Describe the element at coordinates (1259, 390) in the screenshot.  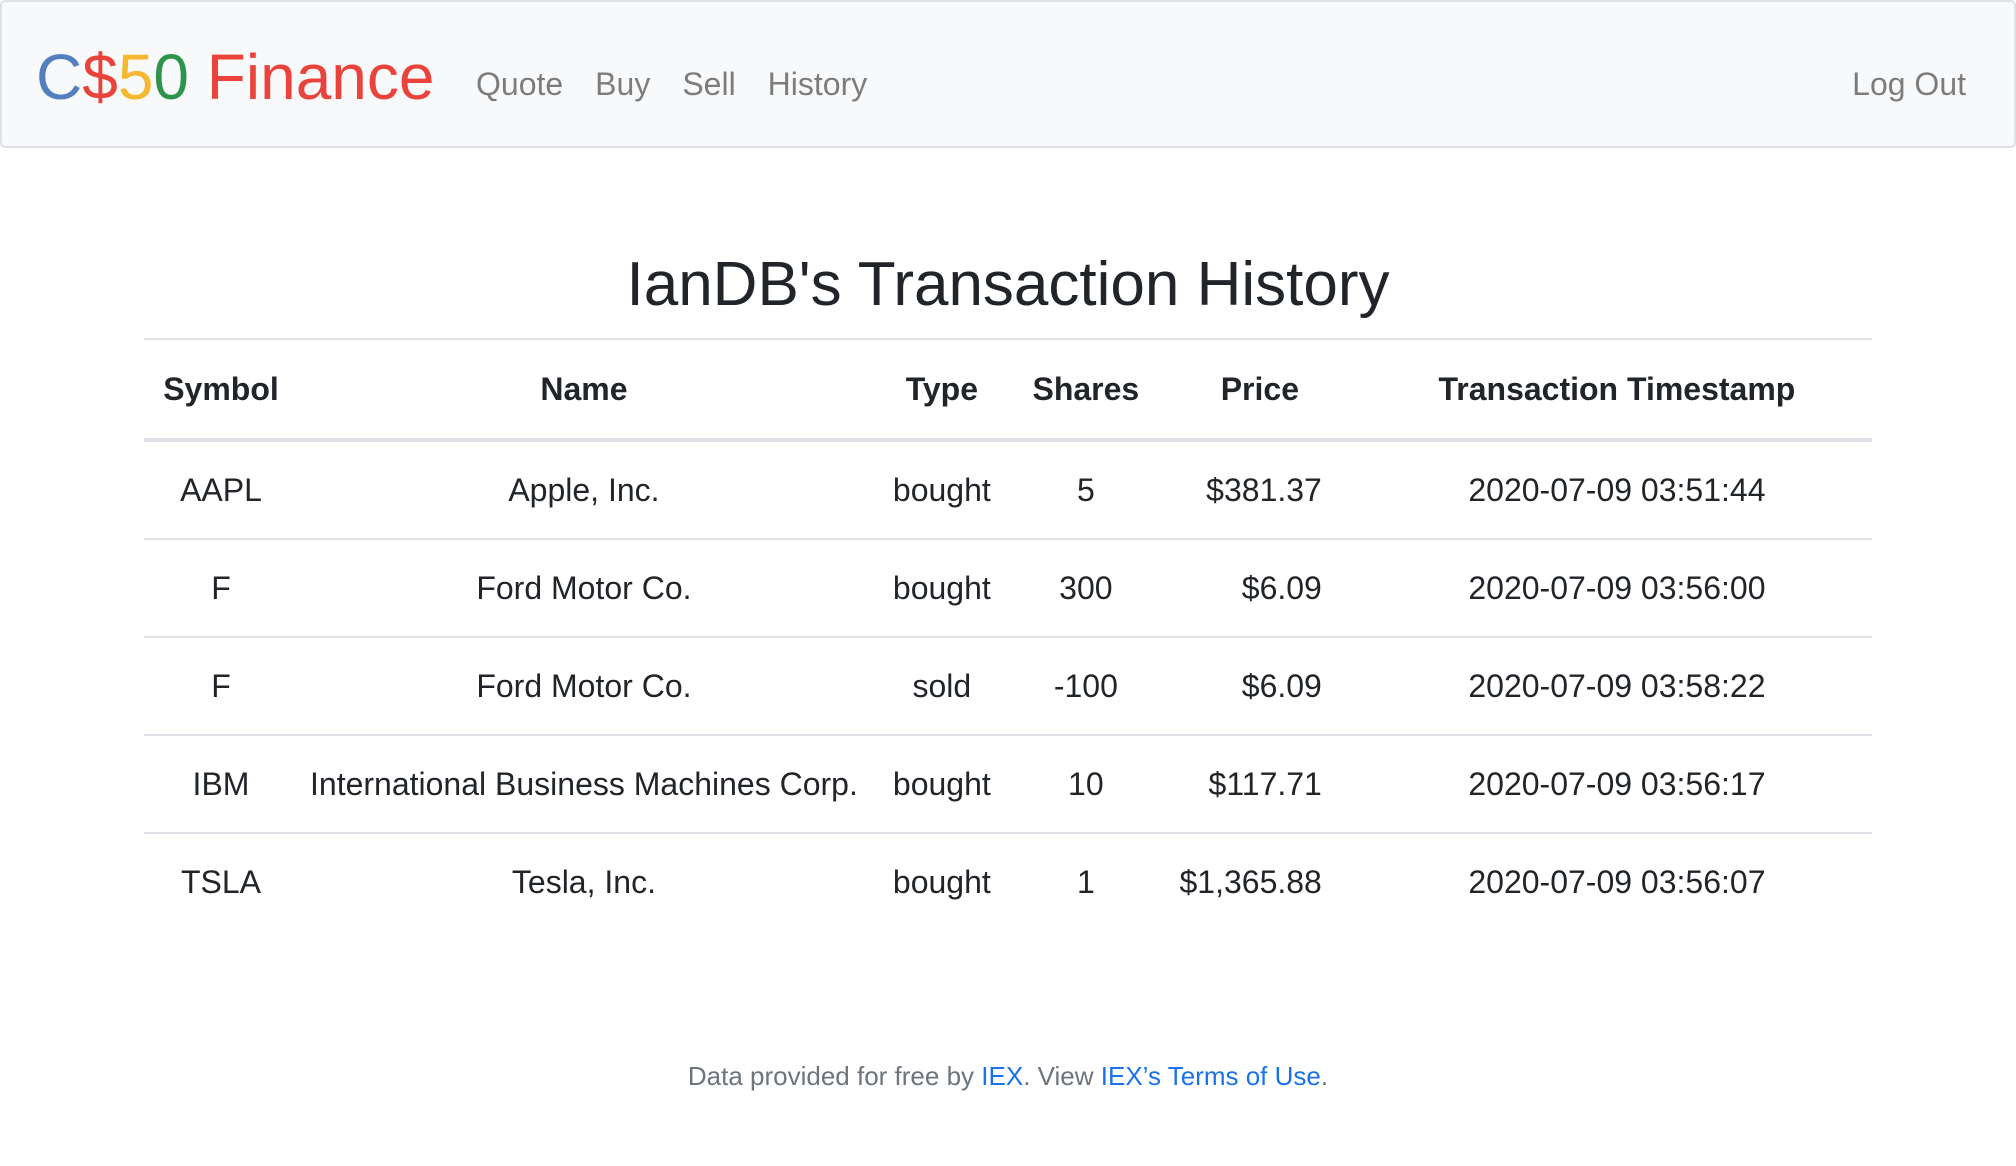
I see `header-price: Price` at that location.